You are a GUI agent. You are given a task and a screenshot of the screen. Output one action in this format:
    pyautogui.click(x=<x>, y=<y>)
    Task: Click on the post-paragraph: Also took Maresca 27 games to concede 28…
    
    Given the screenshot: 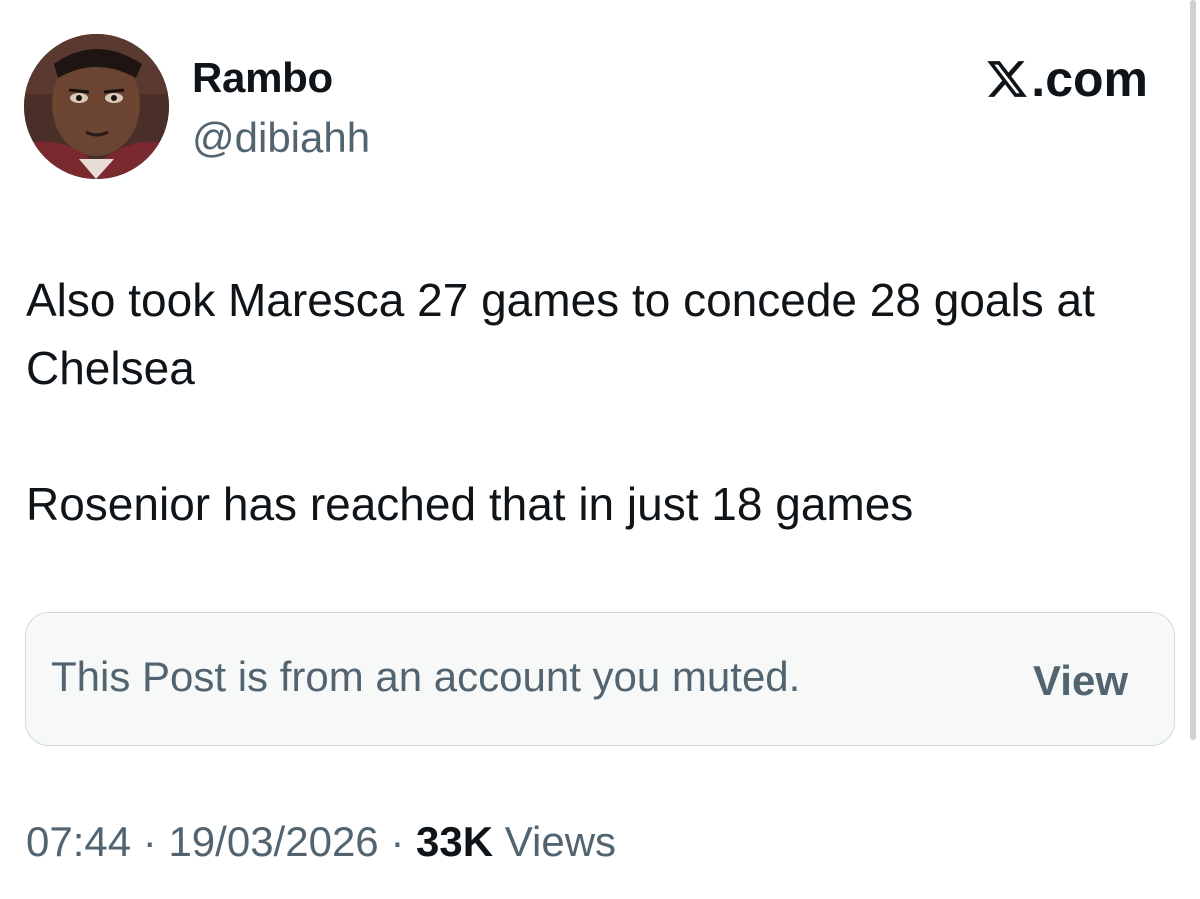 What is the action you would take?
    pyautogui.click(x=560, y=334)
    